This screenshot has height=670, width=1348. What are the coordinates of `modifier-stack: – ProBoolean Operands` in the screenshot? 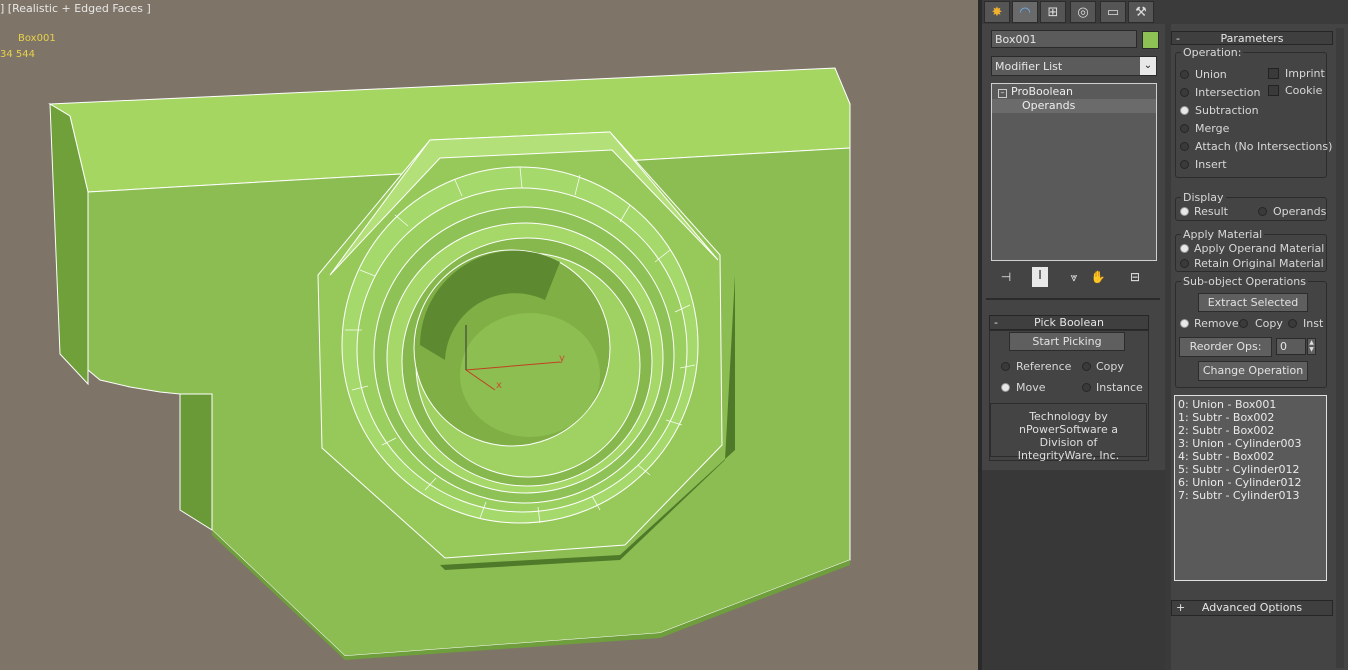 It's located at (1074, 172).